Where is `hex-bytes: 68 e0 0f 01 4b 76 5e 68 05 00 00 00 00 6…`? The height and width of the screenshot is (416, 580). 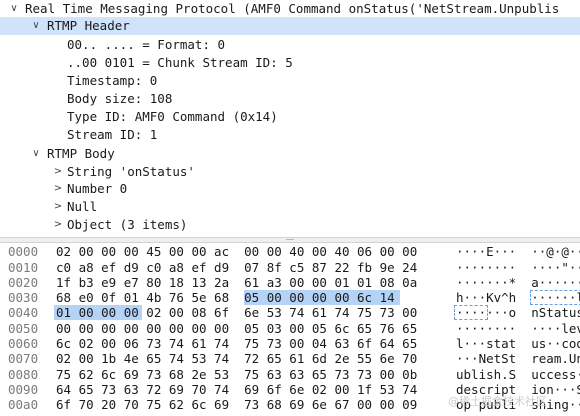
hex-bytes: 68 e0 0f 01 4b 76 5e 68 05 00 00 00 00 6… is located at coordinates (225, 297).